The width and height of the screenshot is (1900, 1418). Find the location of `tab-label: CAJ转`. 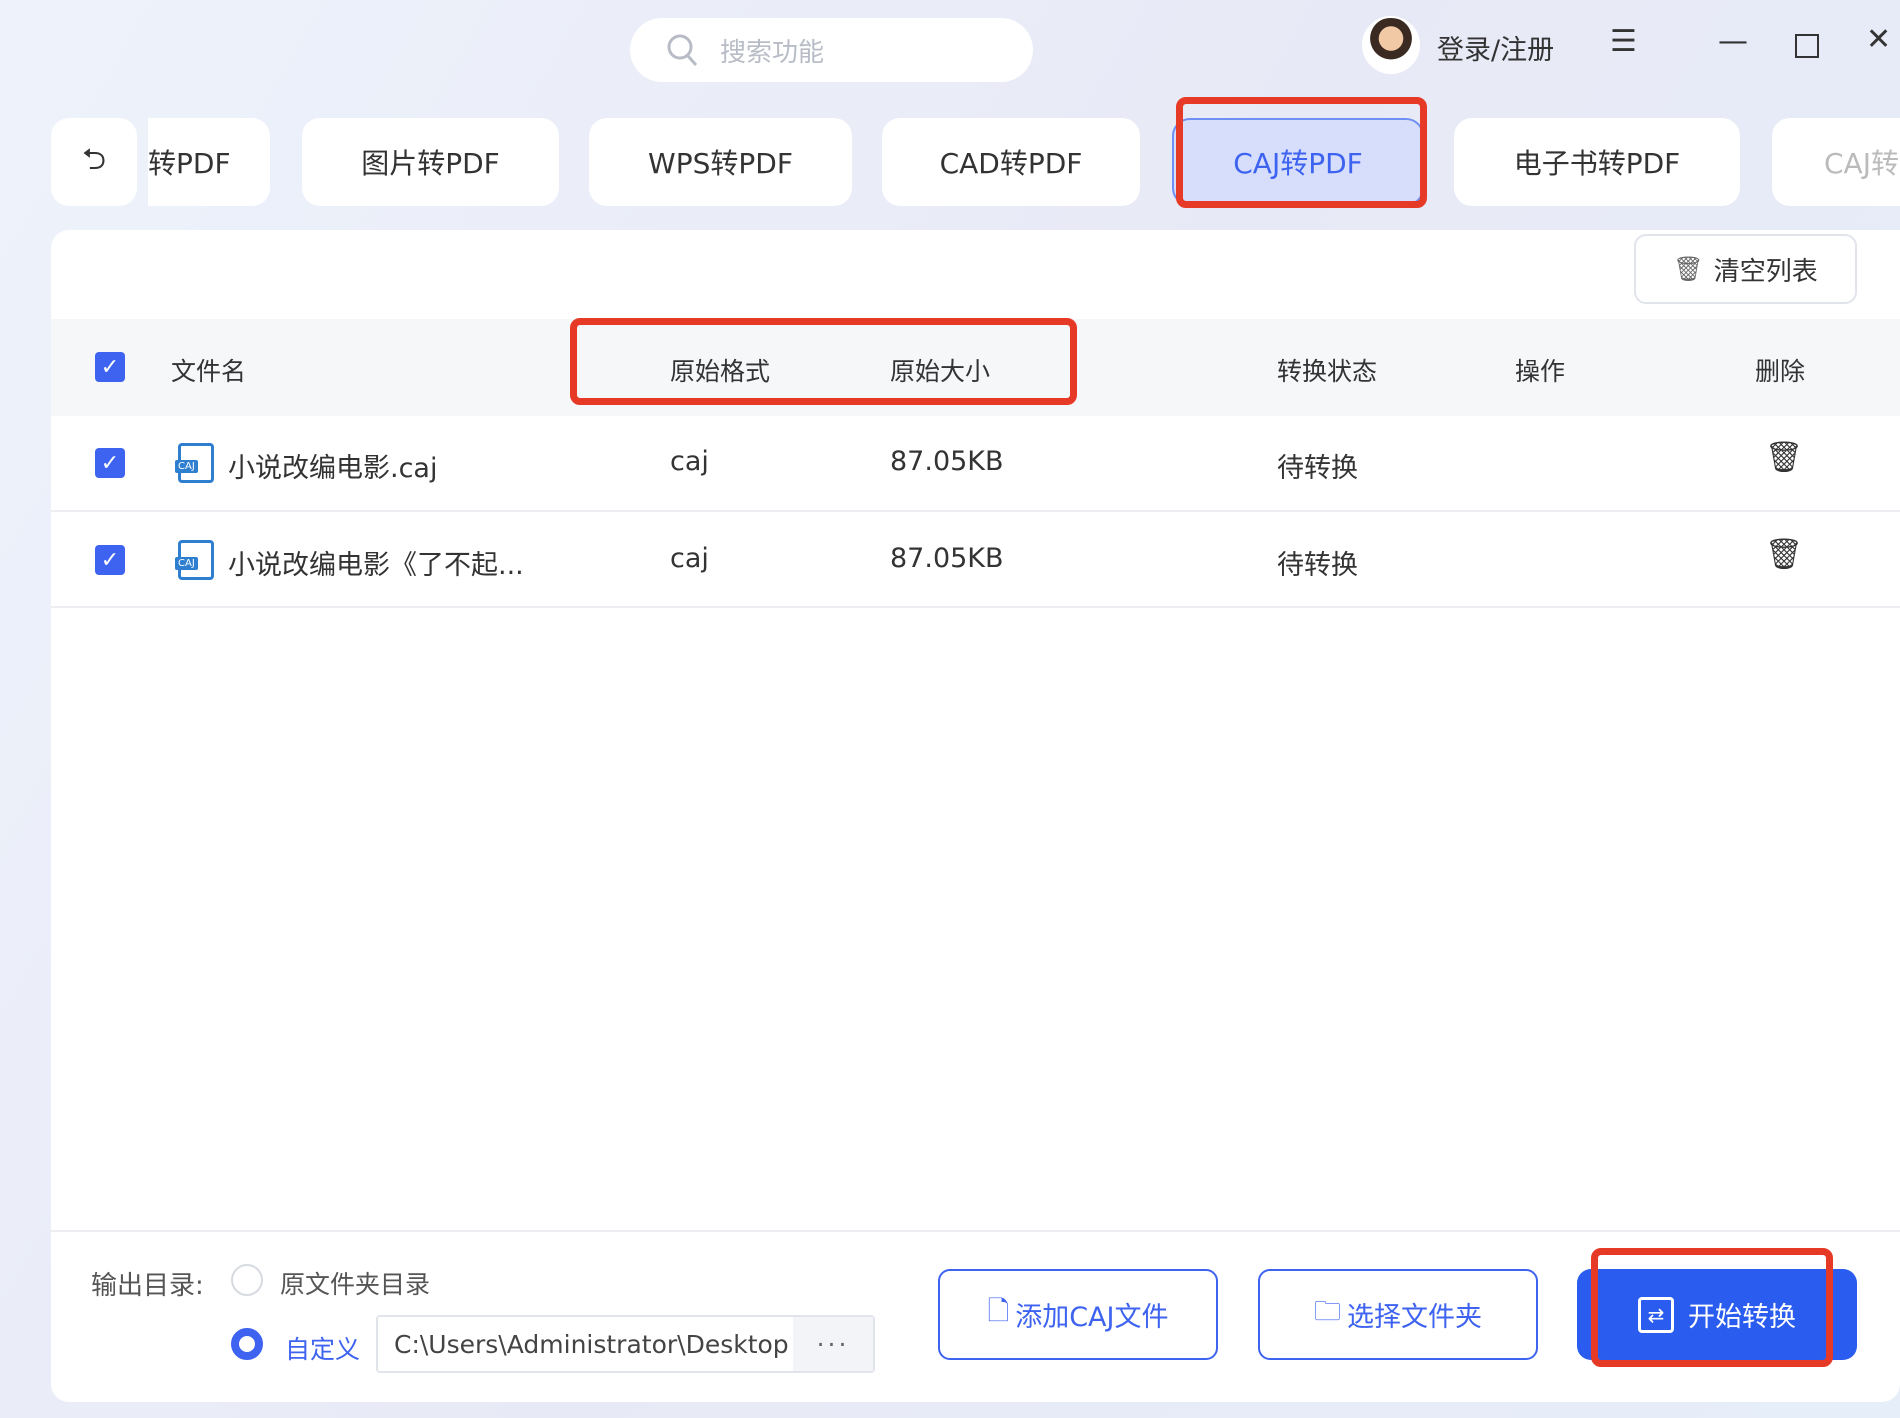

tab-label: CAJ转 is located at coordinates (1861, 163).